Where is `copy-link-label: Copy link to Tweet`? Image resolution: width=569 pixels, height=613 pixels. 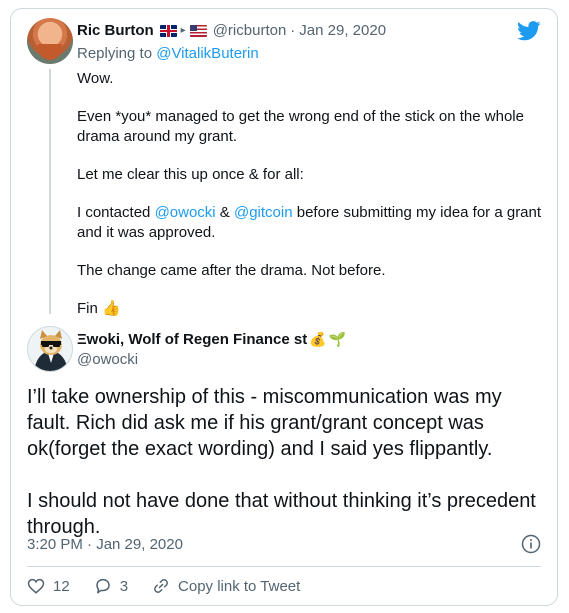 copy-link-label: Copy link to Tweet is located at coordinates (239, 586).